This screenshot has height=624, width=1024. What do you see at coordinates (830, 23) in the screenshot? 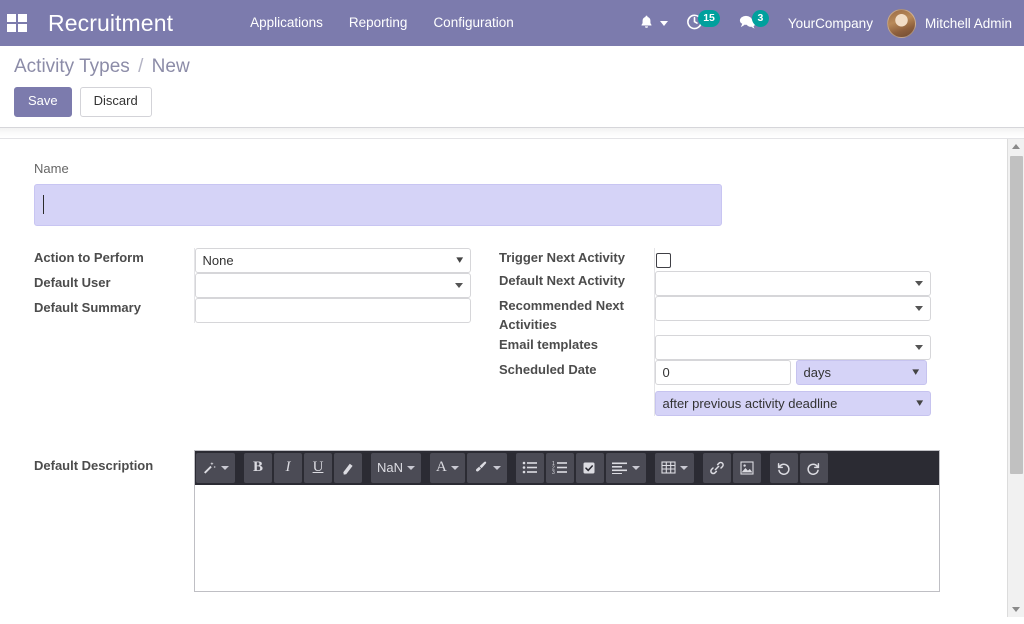
I see `company-switcher: YourCompany` at bounding box center [830, 23].